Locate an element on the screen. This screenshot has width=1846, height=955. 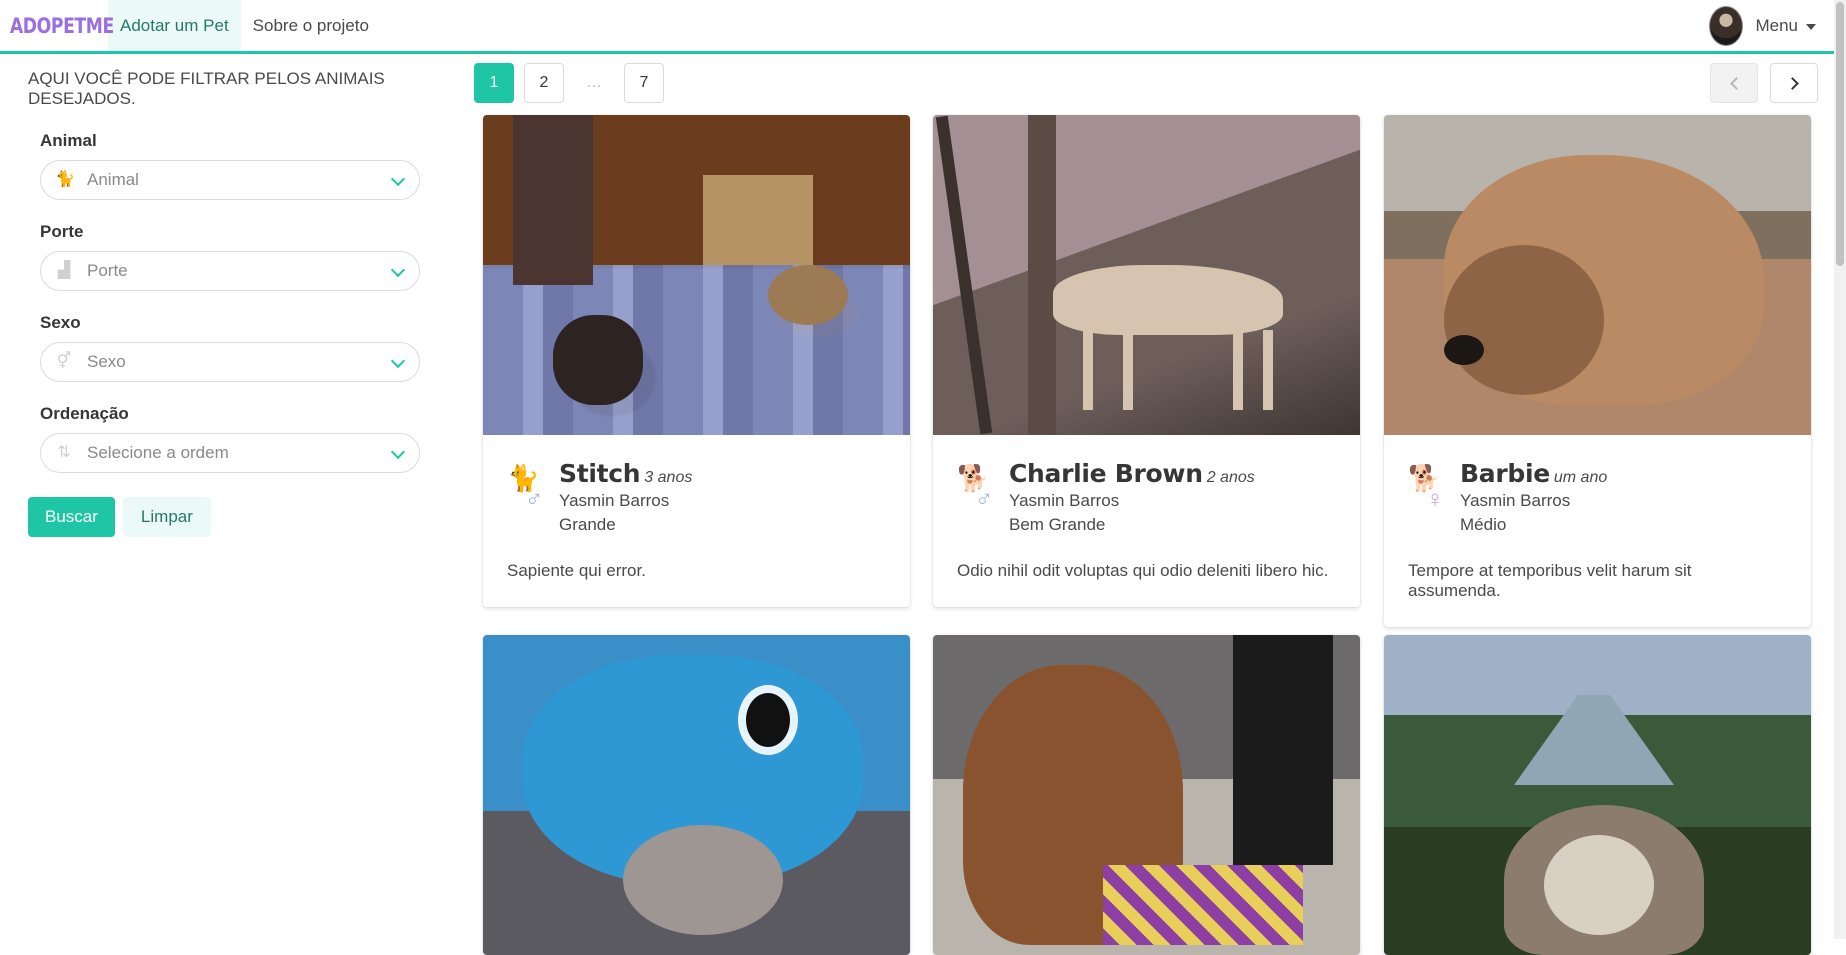
filter-sexo: Sexo ⚥ Sexo is located at coordinates (234, 347).